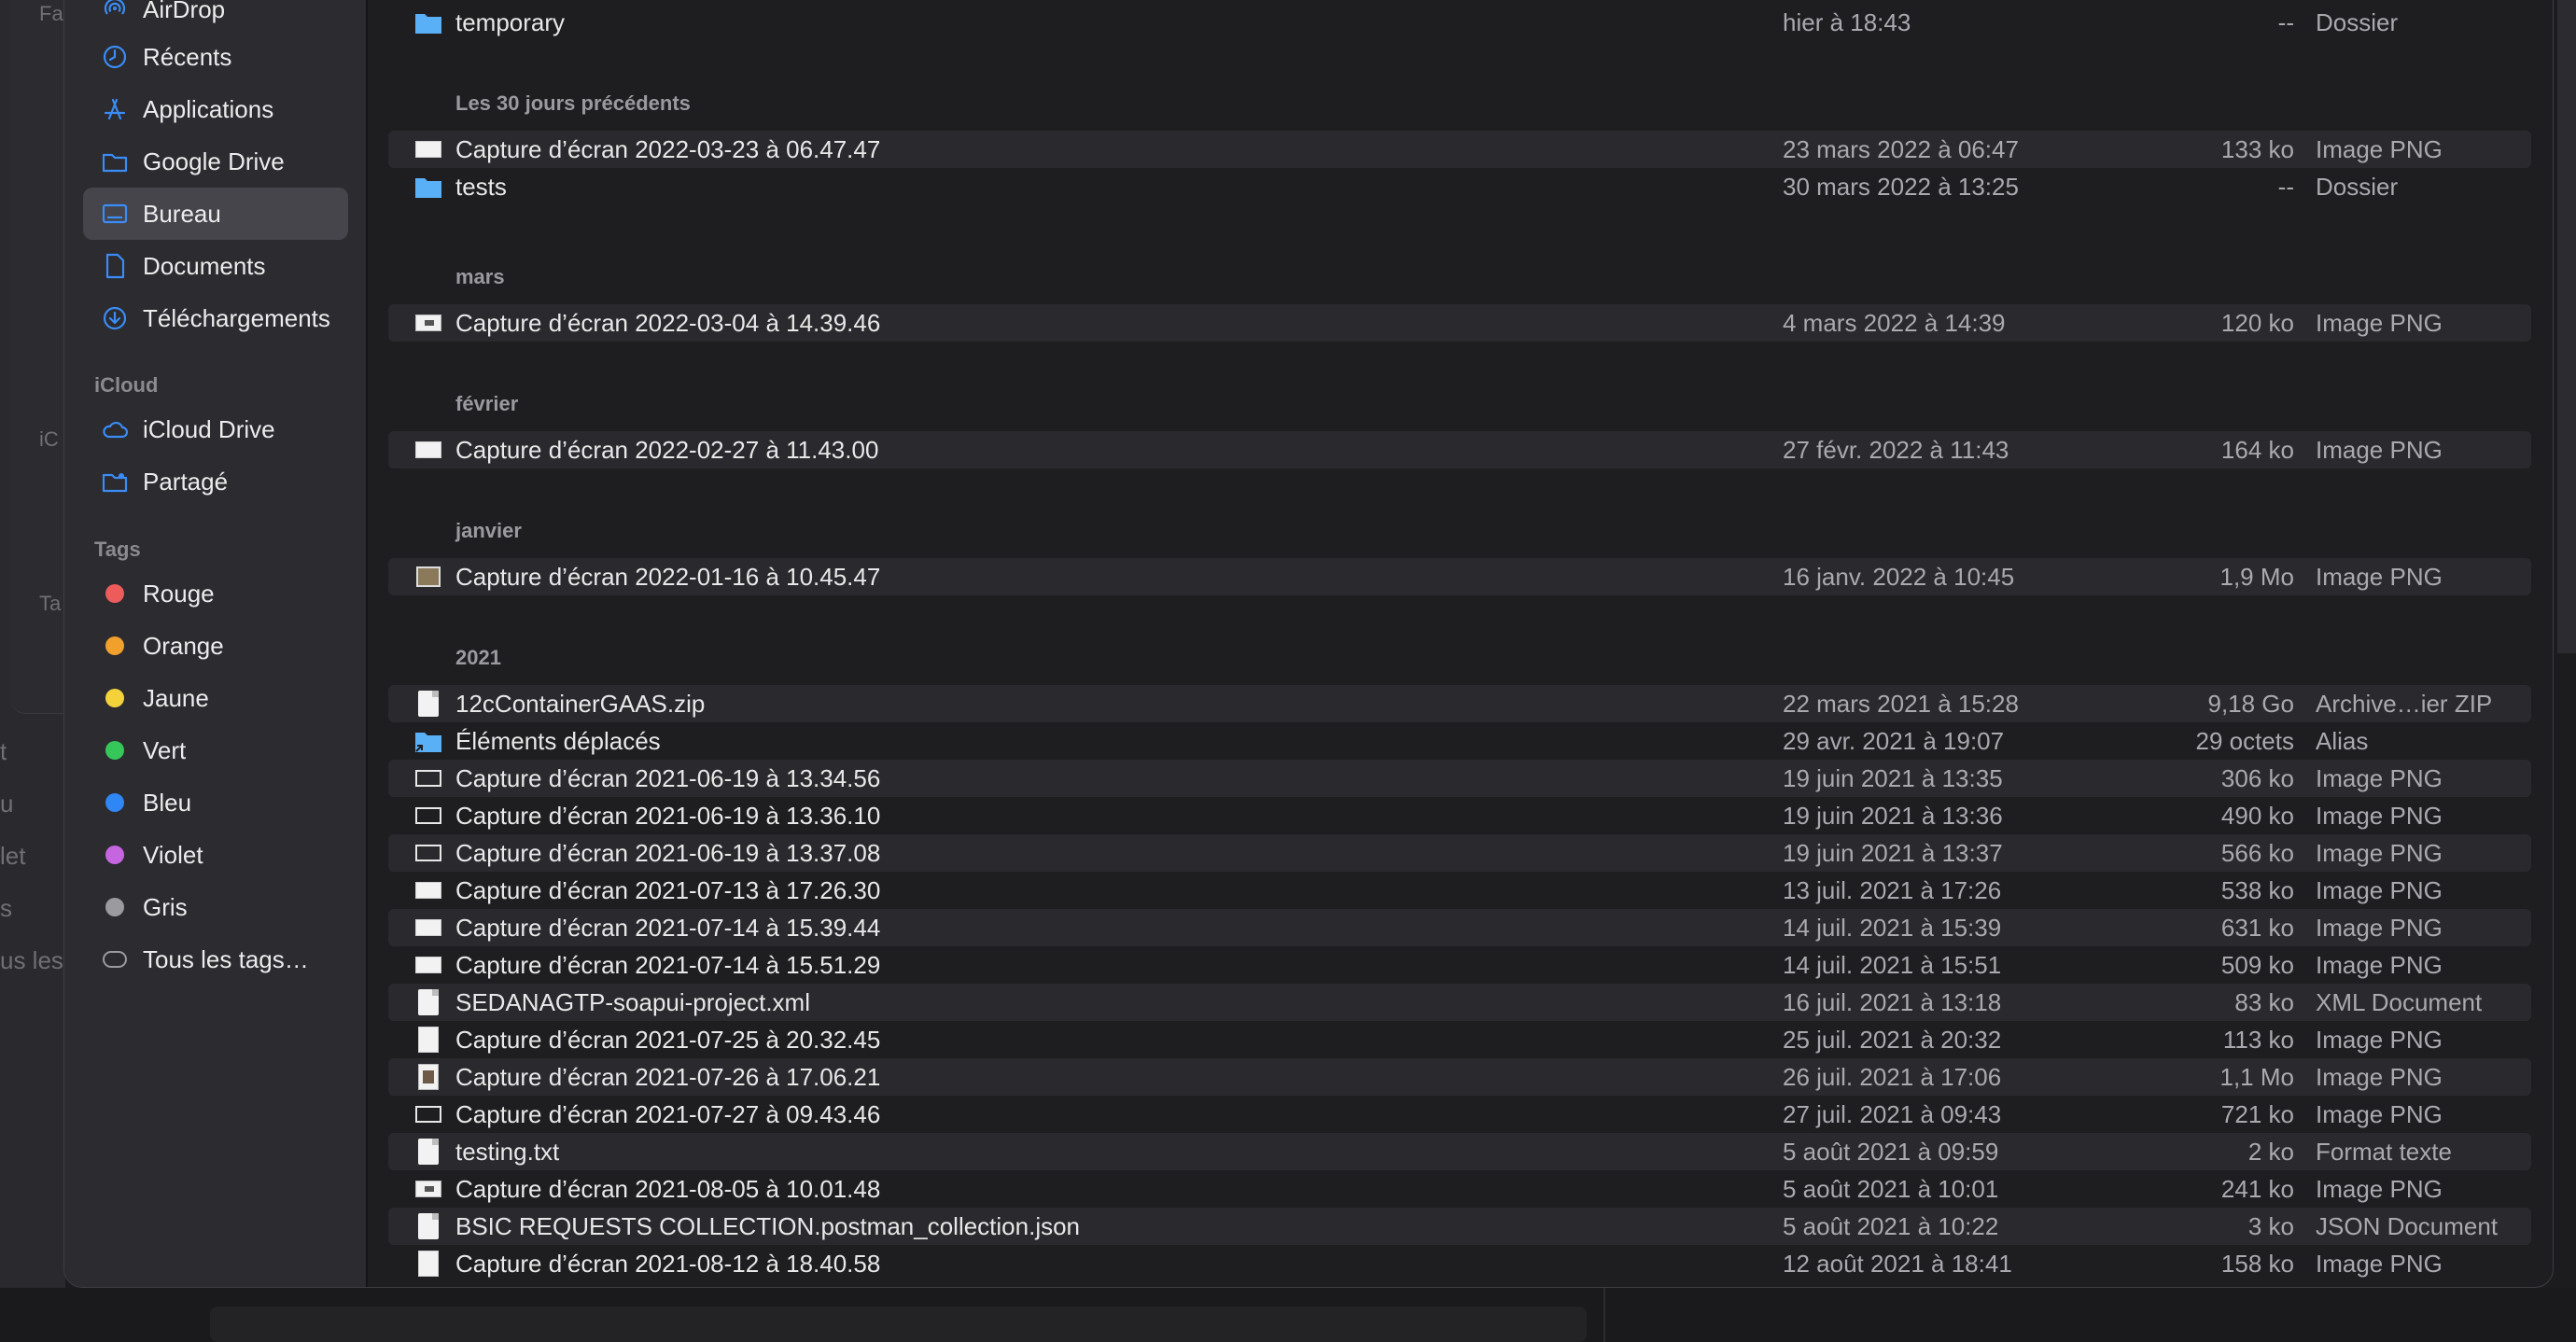  Describe the element at coordinates (215, 593) in the screenshot. I see `sidebar-tag-rouge: Rouge` at that location.